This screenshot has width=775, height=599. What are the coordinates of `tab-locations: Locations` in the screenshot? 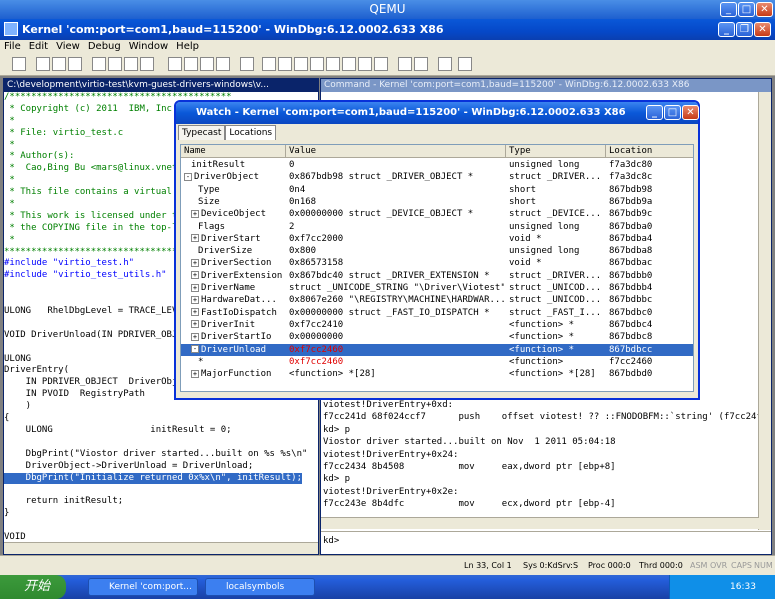 It's located at (251, 132).